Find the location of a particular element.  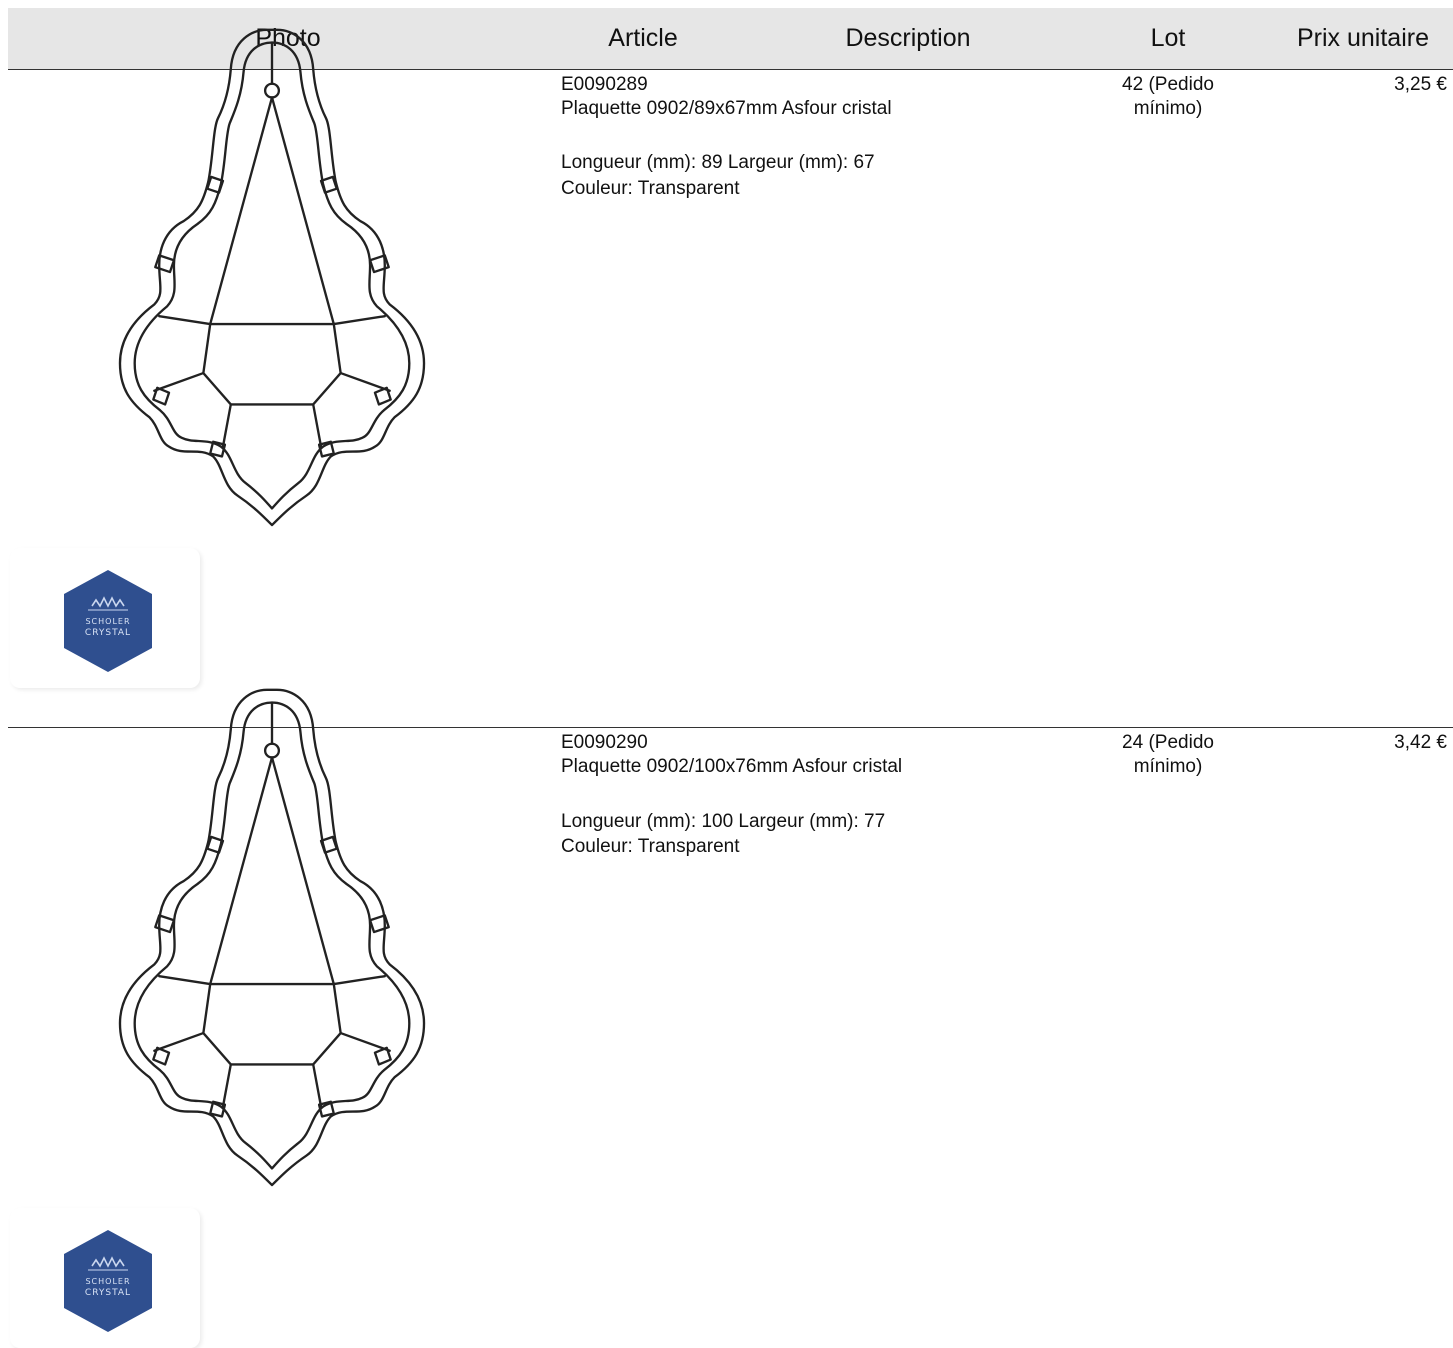

article-dimensions: Longueur (mm): 89 Largeur (mm): 67 is located at coordinates (718, 162).